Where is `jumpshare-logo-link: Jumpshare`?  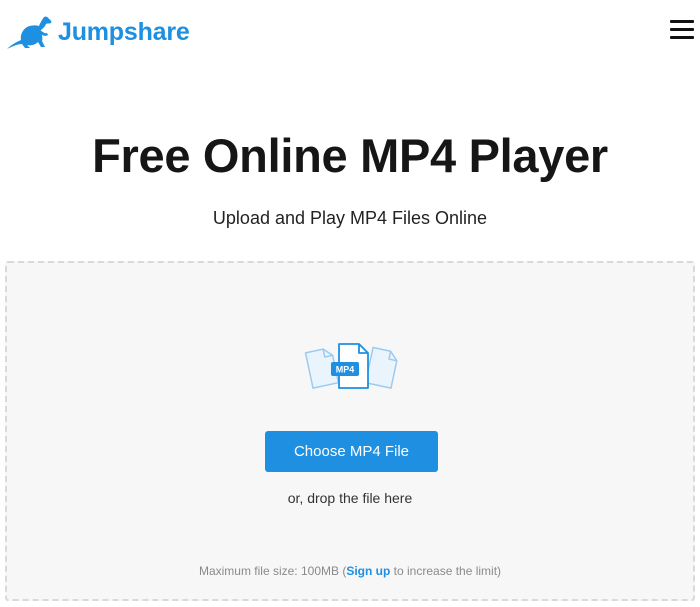
jumpshare-logo-link: Jumpshare is located at coordinates (97, 32).